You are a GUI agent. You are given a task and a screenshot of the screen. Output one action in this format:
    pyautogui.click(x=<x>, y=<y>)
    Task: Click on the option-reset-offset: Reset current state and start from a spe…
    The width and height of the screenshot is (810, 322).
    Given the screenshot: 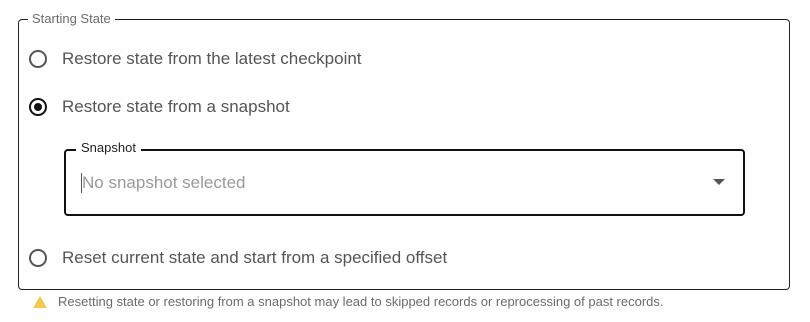 What is the action you would take?
    pyautogui.click(x=238, y=258)
    